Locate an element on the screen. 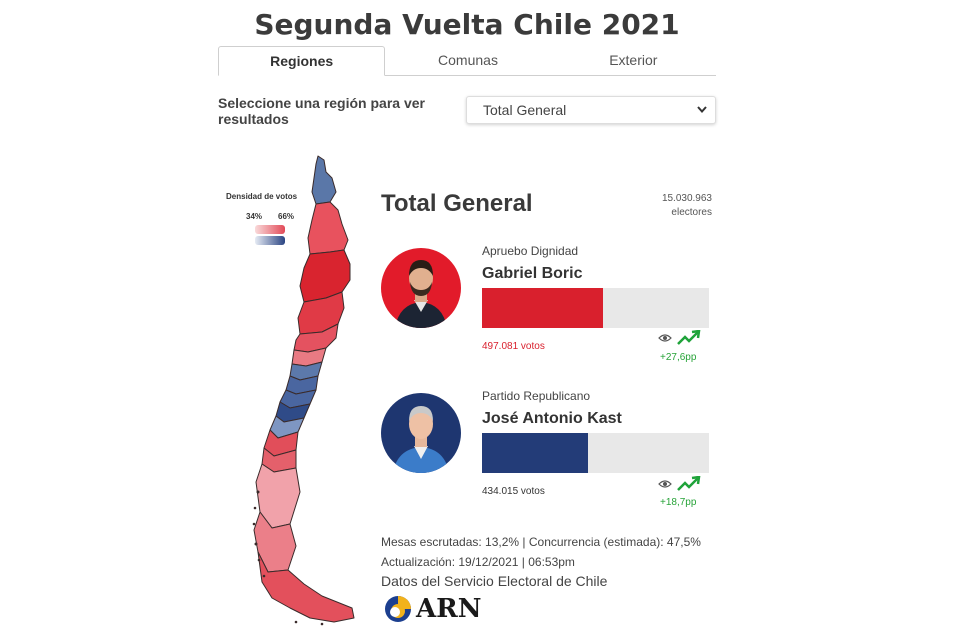 Image resolution: width=960 pixels, height=640 pixels. candidate-name: Gabriel Boric is located at coordinates (532, 273).